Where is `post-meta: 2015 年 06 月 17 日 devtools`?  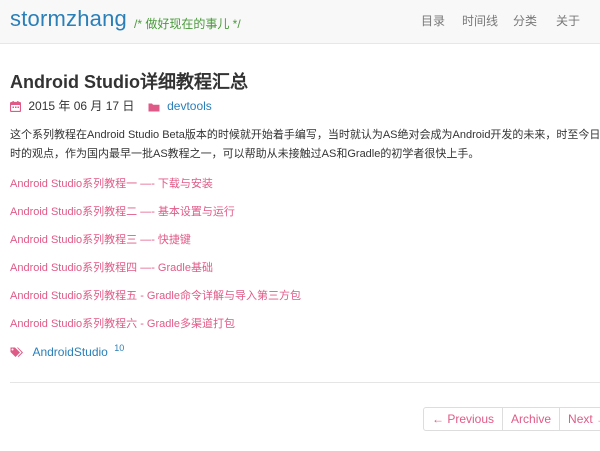 post-meta: 2015 年 06 月 17 日 devtools is located at coordinates (111, 105).